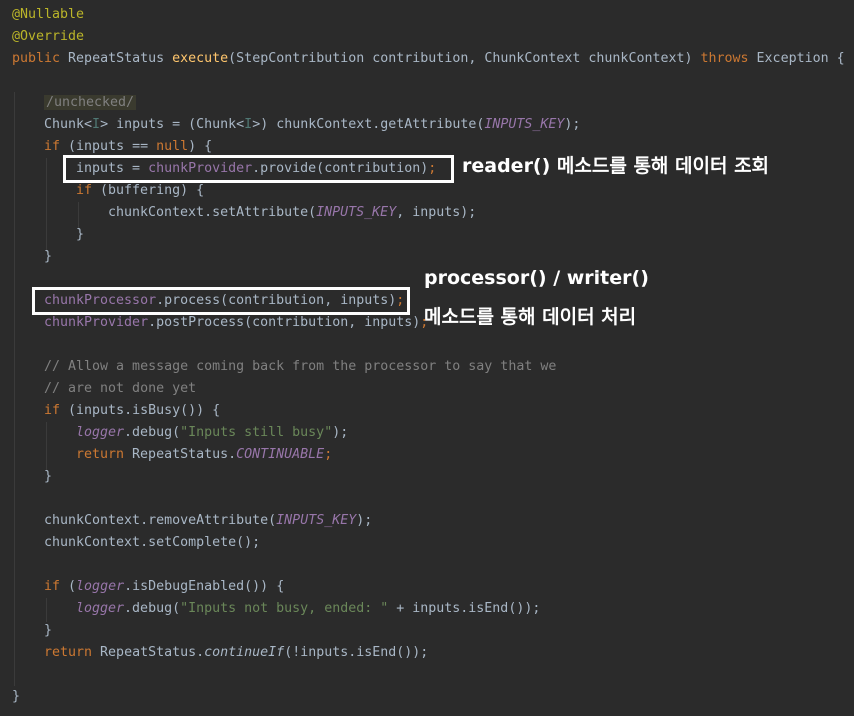  I want to click on code-line-27: if (logger.isDebugEnabled()) {, so click(164, 587).